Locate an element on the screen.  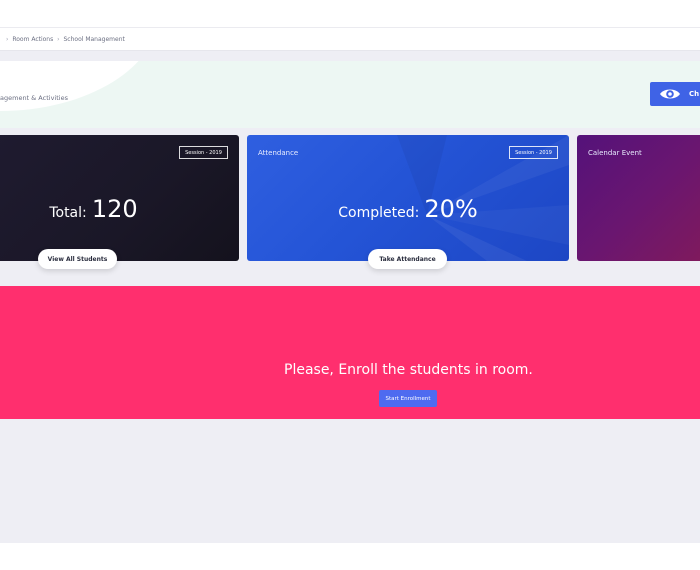
stat-label: Completed: is located at coordinates (379, 213).